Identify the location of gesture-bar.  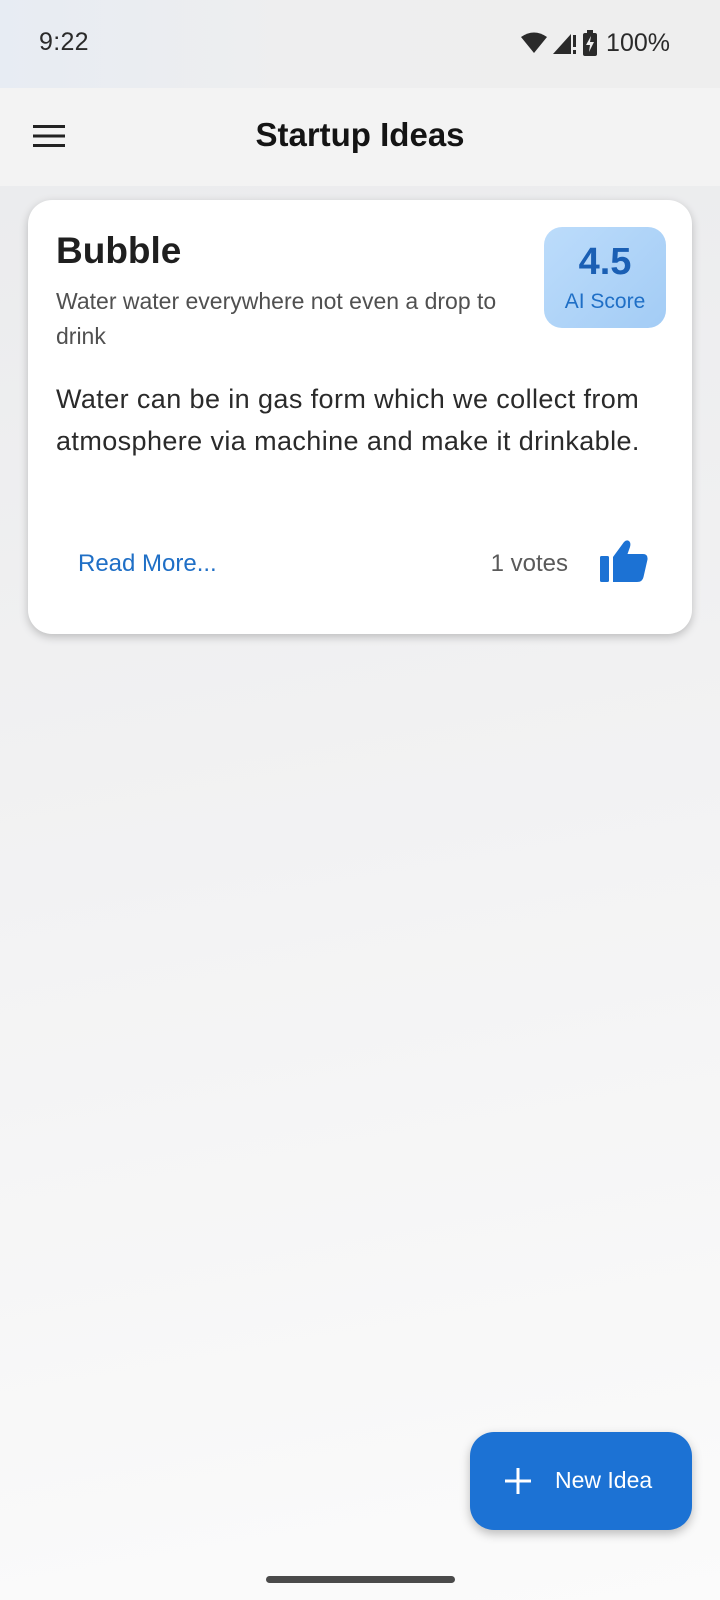
(360, 1579).